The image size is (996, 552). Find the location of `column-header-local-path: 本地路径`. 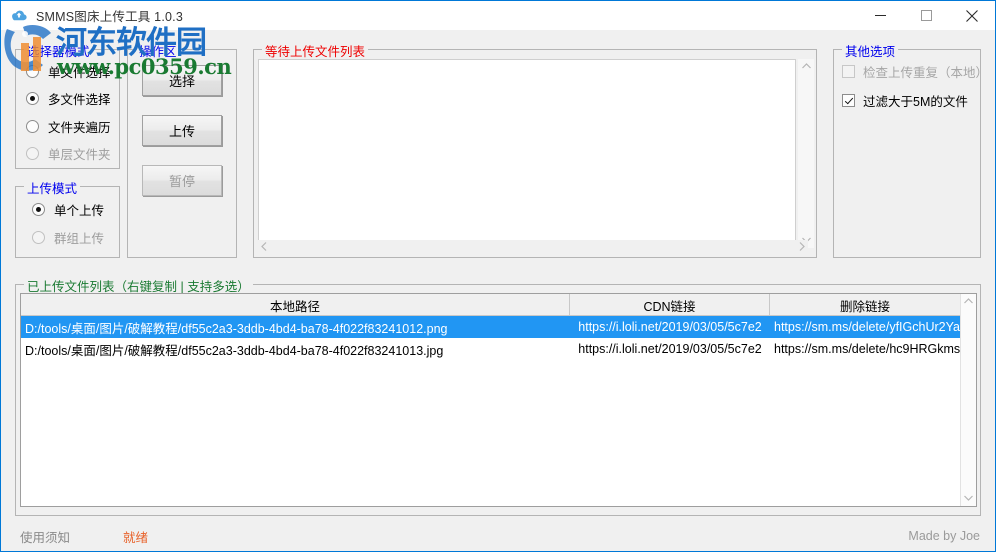

column-header-local-path: 本地路径 is located at coordinates (295, 305).